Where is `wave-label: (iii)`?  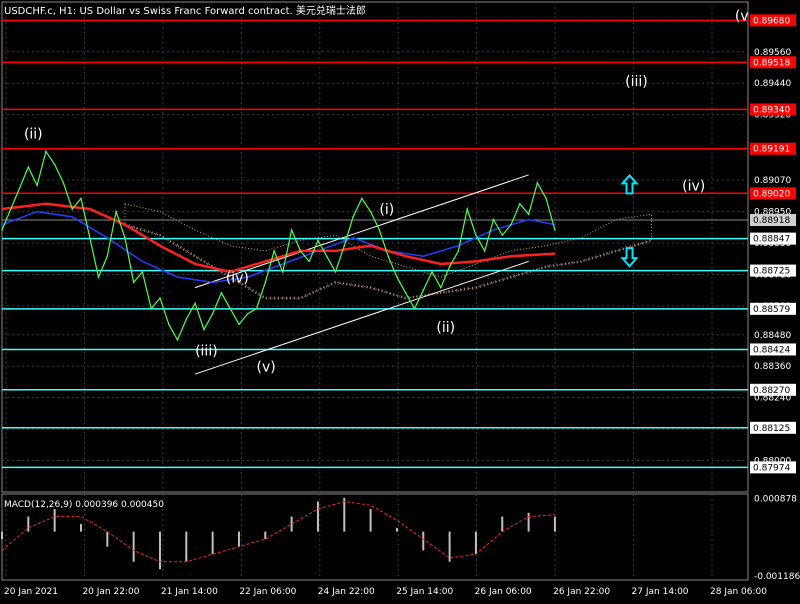 wave-label: (iii) is located at coordinates (206, 352).